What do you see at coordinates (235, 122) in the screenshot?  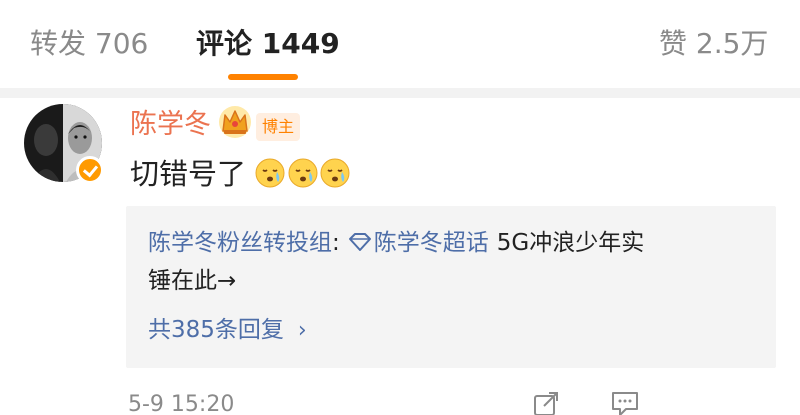 I see `crown-icon` at bounding box center [235, 122].